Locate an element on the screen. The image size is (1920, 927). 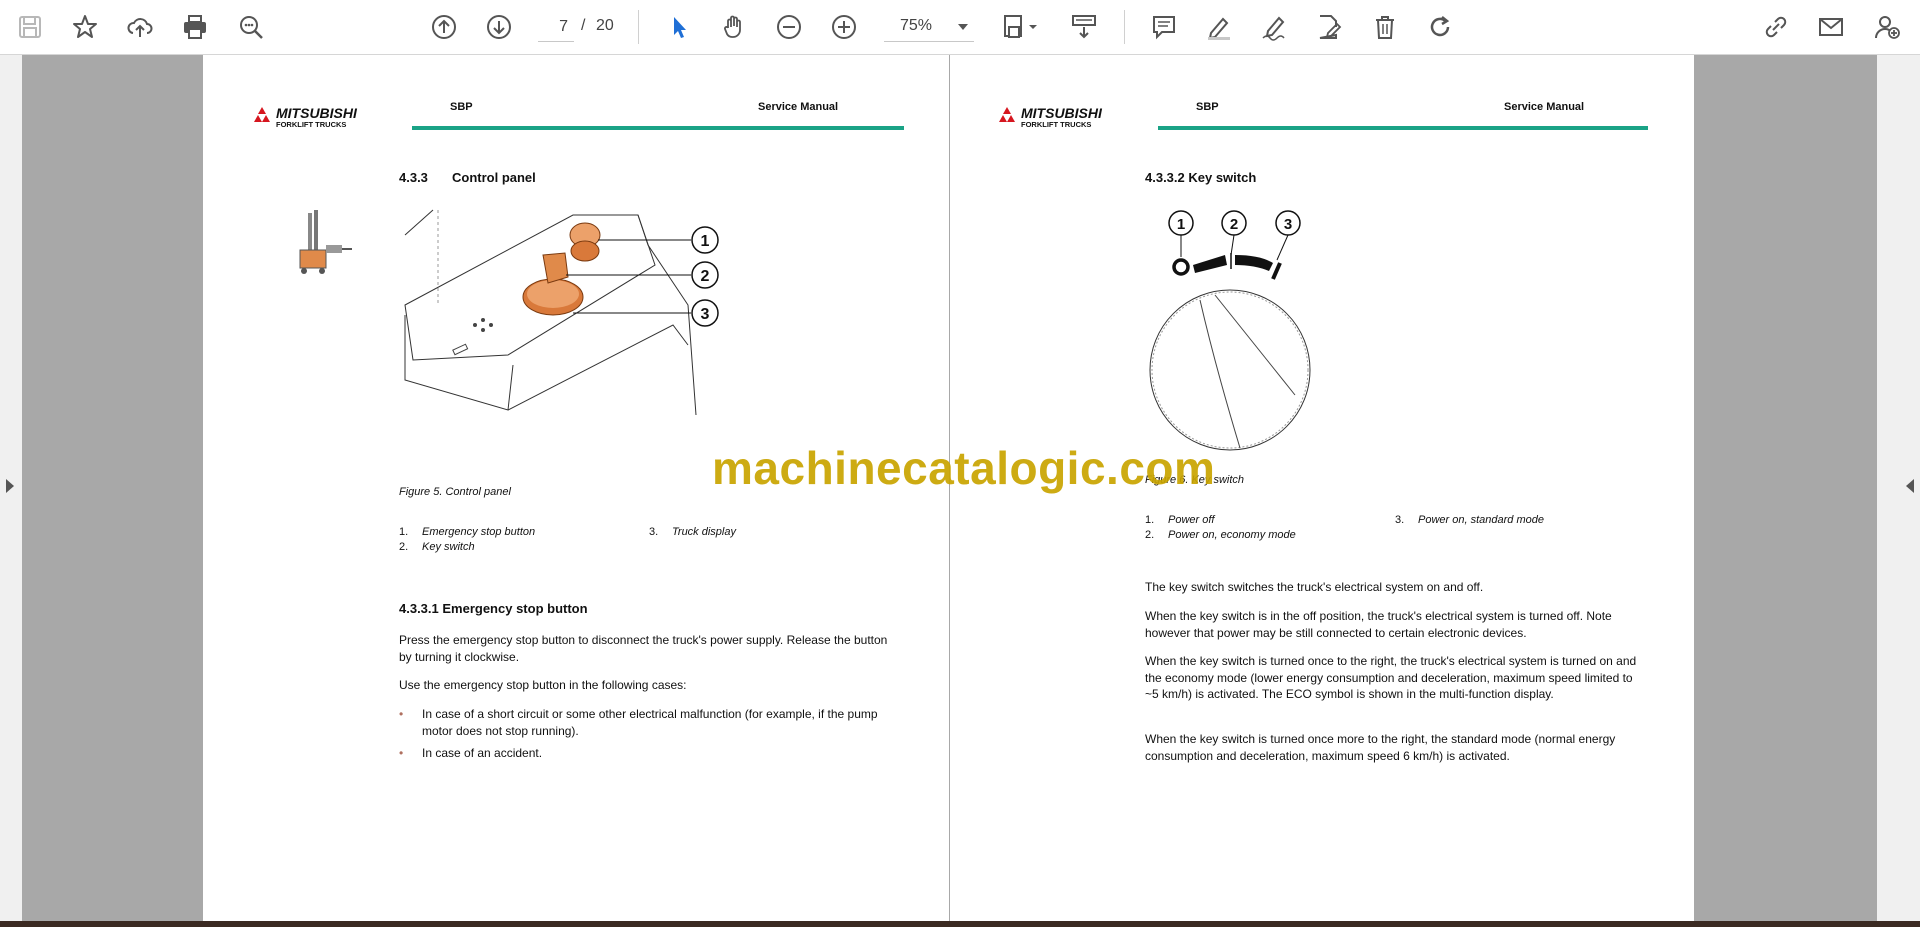
delete-icon is located at coordinates (1385, 27).